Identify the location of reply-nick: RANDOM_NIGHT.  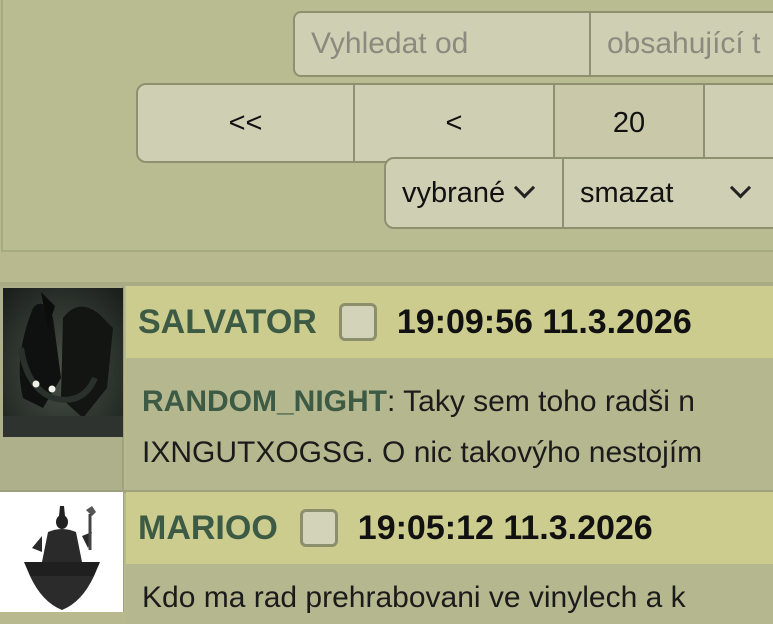
(264, 401).